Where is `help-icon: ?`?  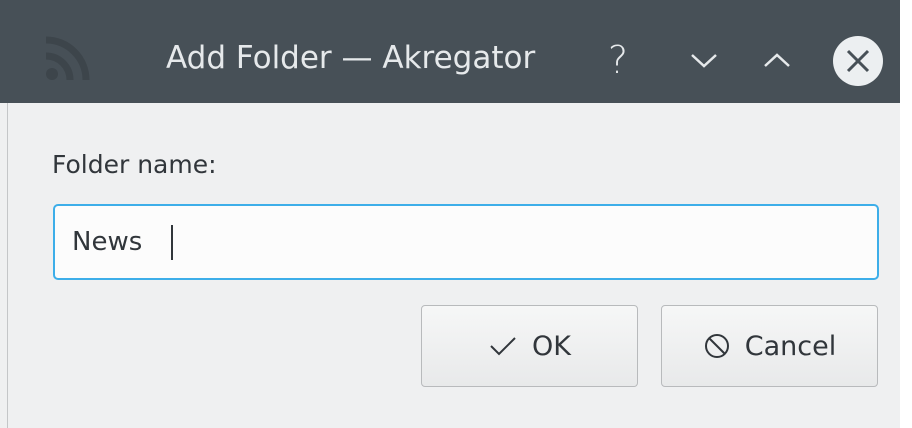 help-icon: ? is located at coordinates (618, 60).